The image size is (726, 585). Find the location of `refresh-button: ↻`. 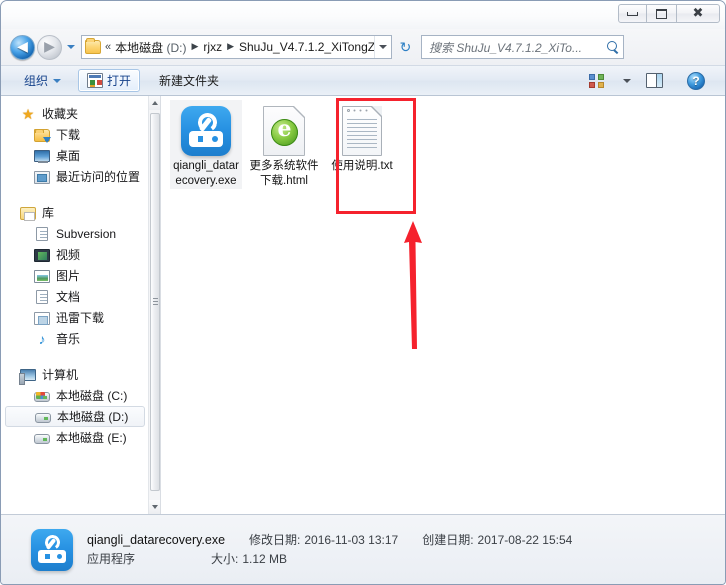

refresh-button: ↻ is located at coordinates (405, 47).